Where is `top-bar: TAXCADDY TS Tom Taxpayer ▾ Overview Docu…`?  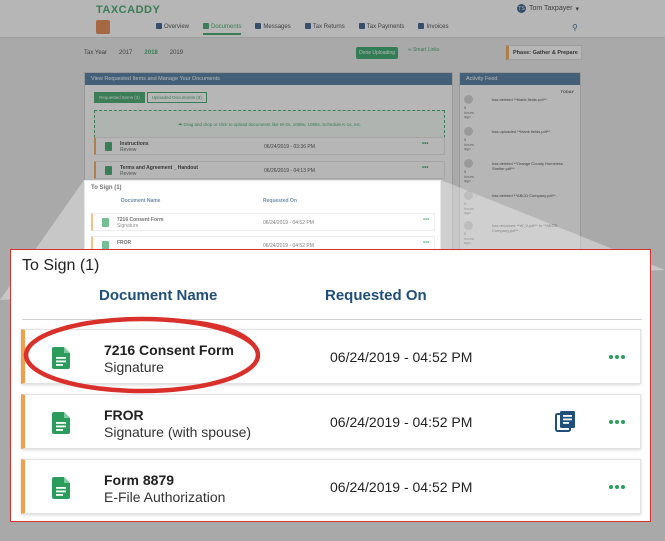 top-bar: TAXCADDY TS Tom Taxpayer ▾ Overview Docu… is located at coordinates (332, 19).